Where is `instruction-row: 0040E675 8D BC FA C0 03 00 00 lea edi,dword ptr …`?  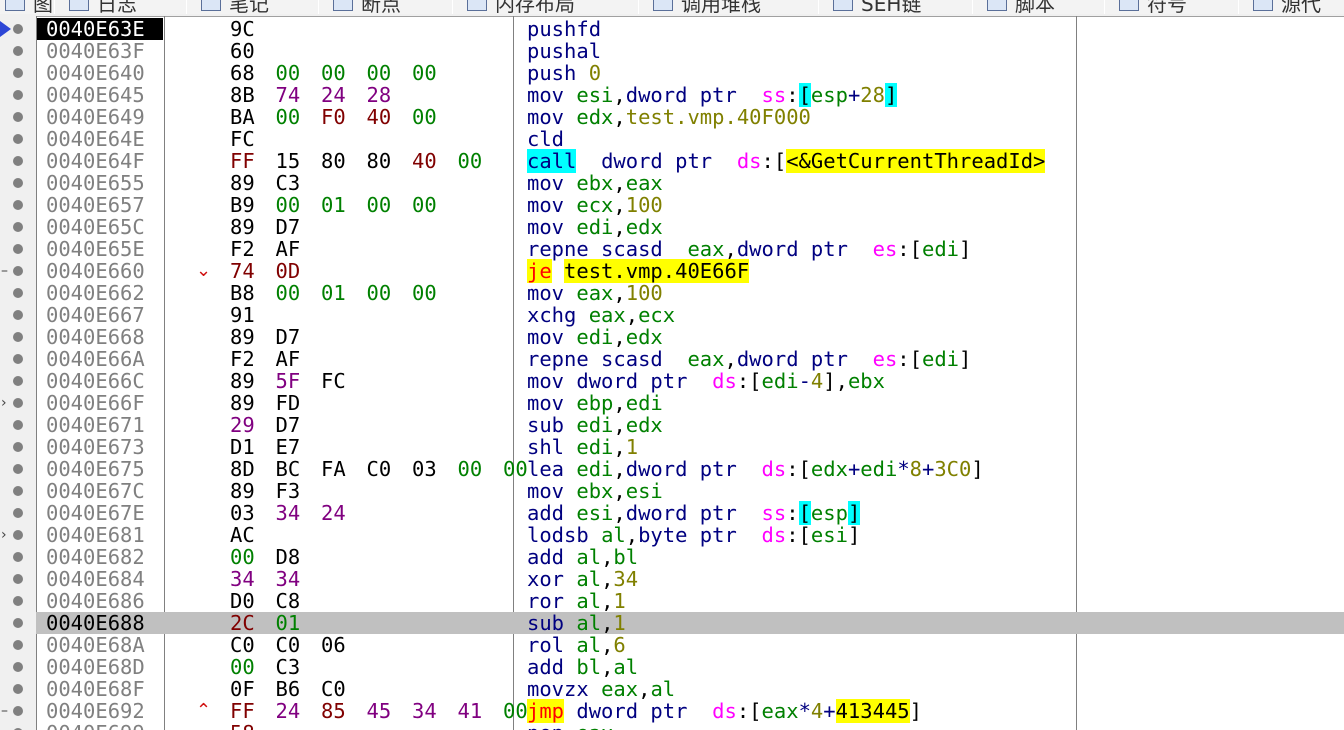
instruction-row: 0040E675 8D BC FA C0 03 00 00 lea edi,dword ptr … is located at coordinates (672, 469).